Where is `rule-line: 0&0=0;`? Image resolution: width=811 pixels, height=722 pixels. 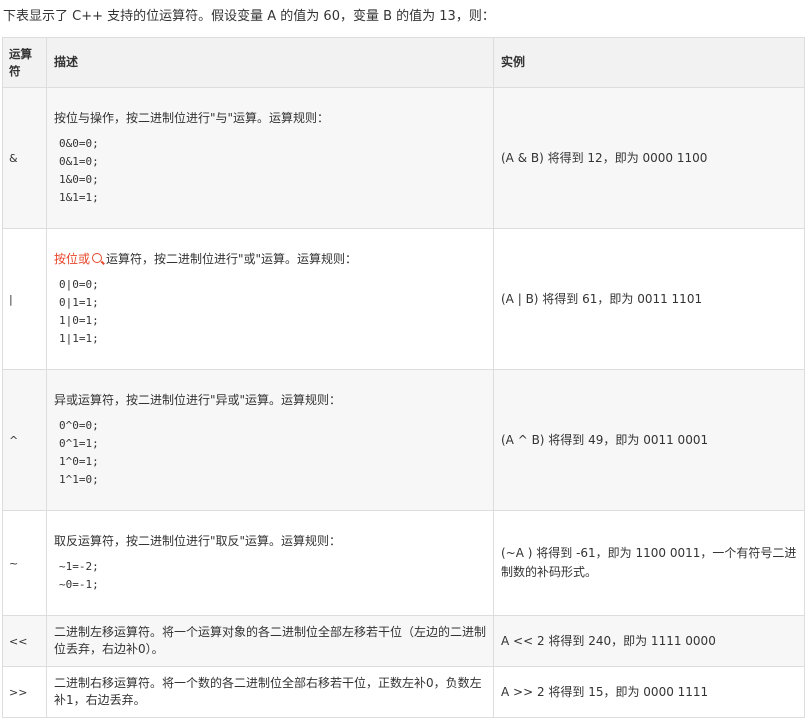 rule-line: 0&0=0; is located at coordinates (79, 143).